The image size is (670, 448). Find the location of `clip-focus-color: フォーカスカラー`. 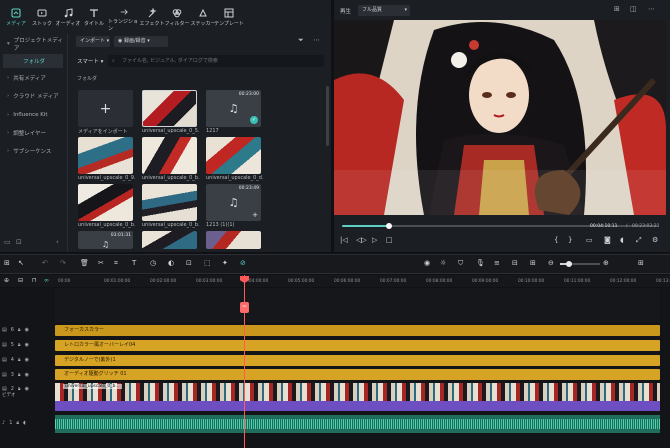

clip-focus-color: フォーカスカラー is located at coordinates (357, 330).